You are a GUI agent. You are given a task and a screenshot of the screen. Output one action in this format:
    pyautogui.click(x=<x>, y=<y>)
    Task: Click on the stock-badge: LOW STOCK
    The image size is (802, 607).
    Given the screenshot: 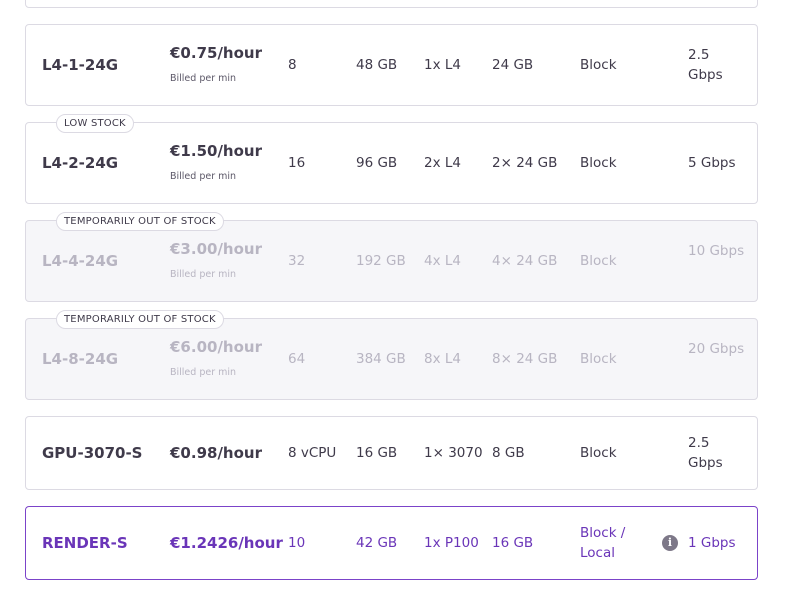 What is the action you would take?
    pyautogui.click(x=95, y=123)
    